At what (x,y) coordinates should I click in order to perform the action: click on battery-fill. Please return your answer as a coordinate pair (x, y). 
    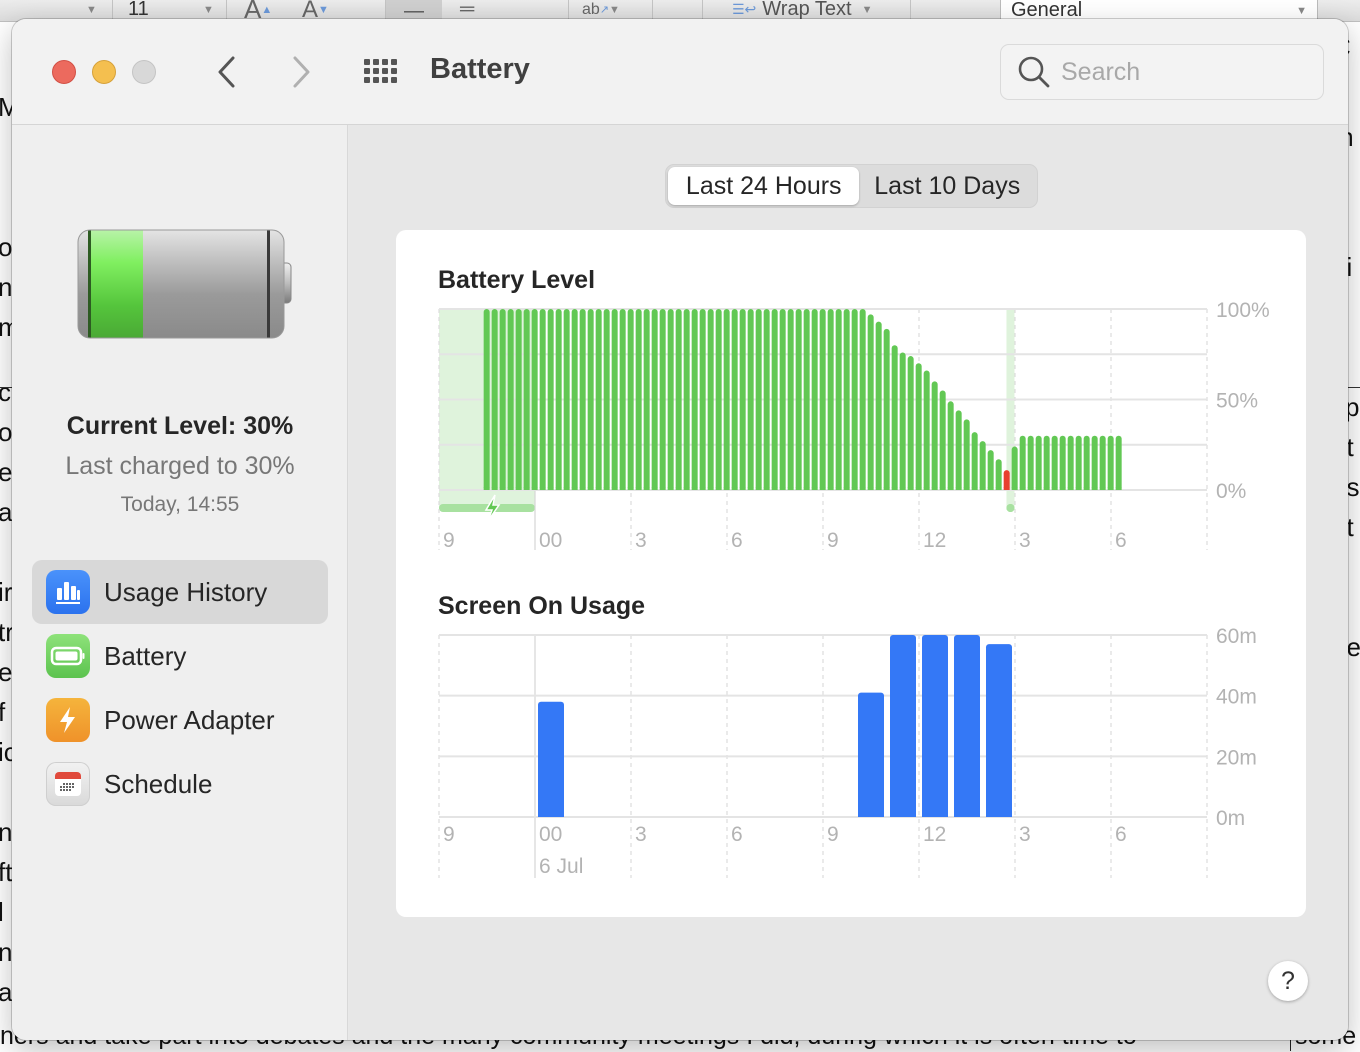
    Looking at the image, I should click on (116, 284).